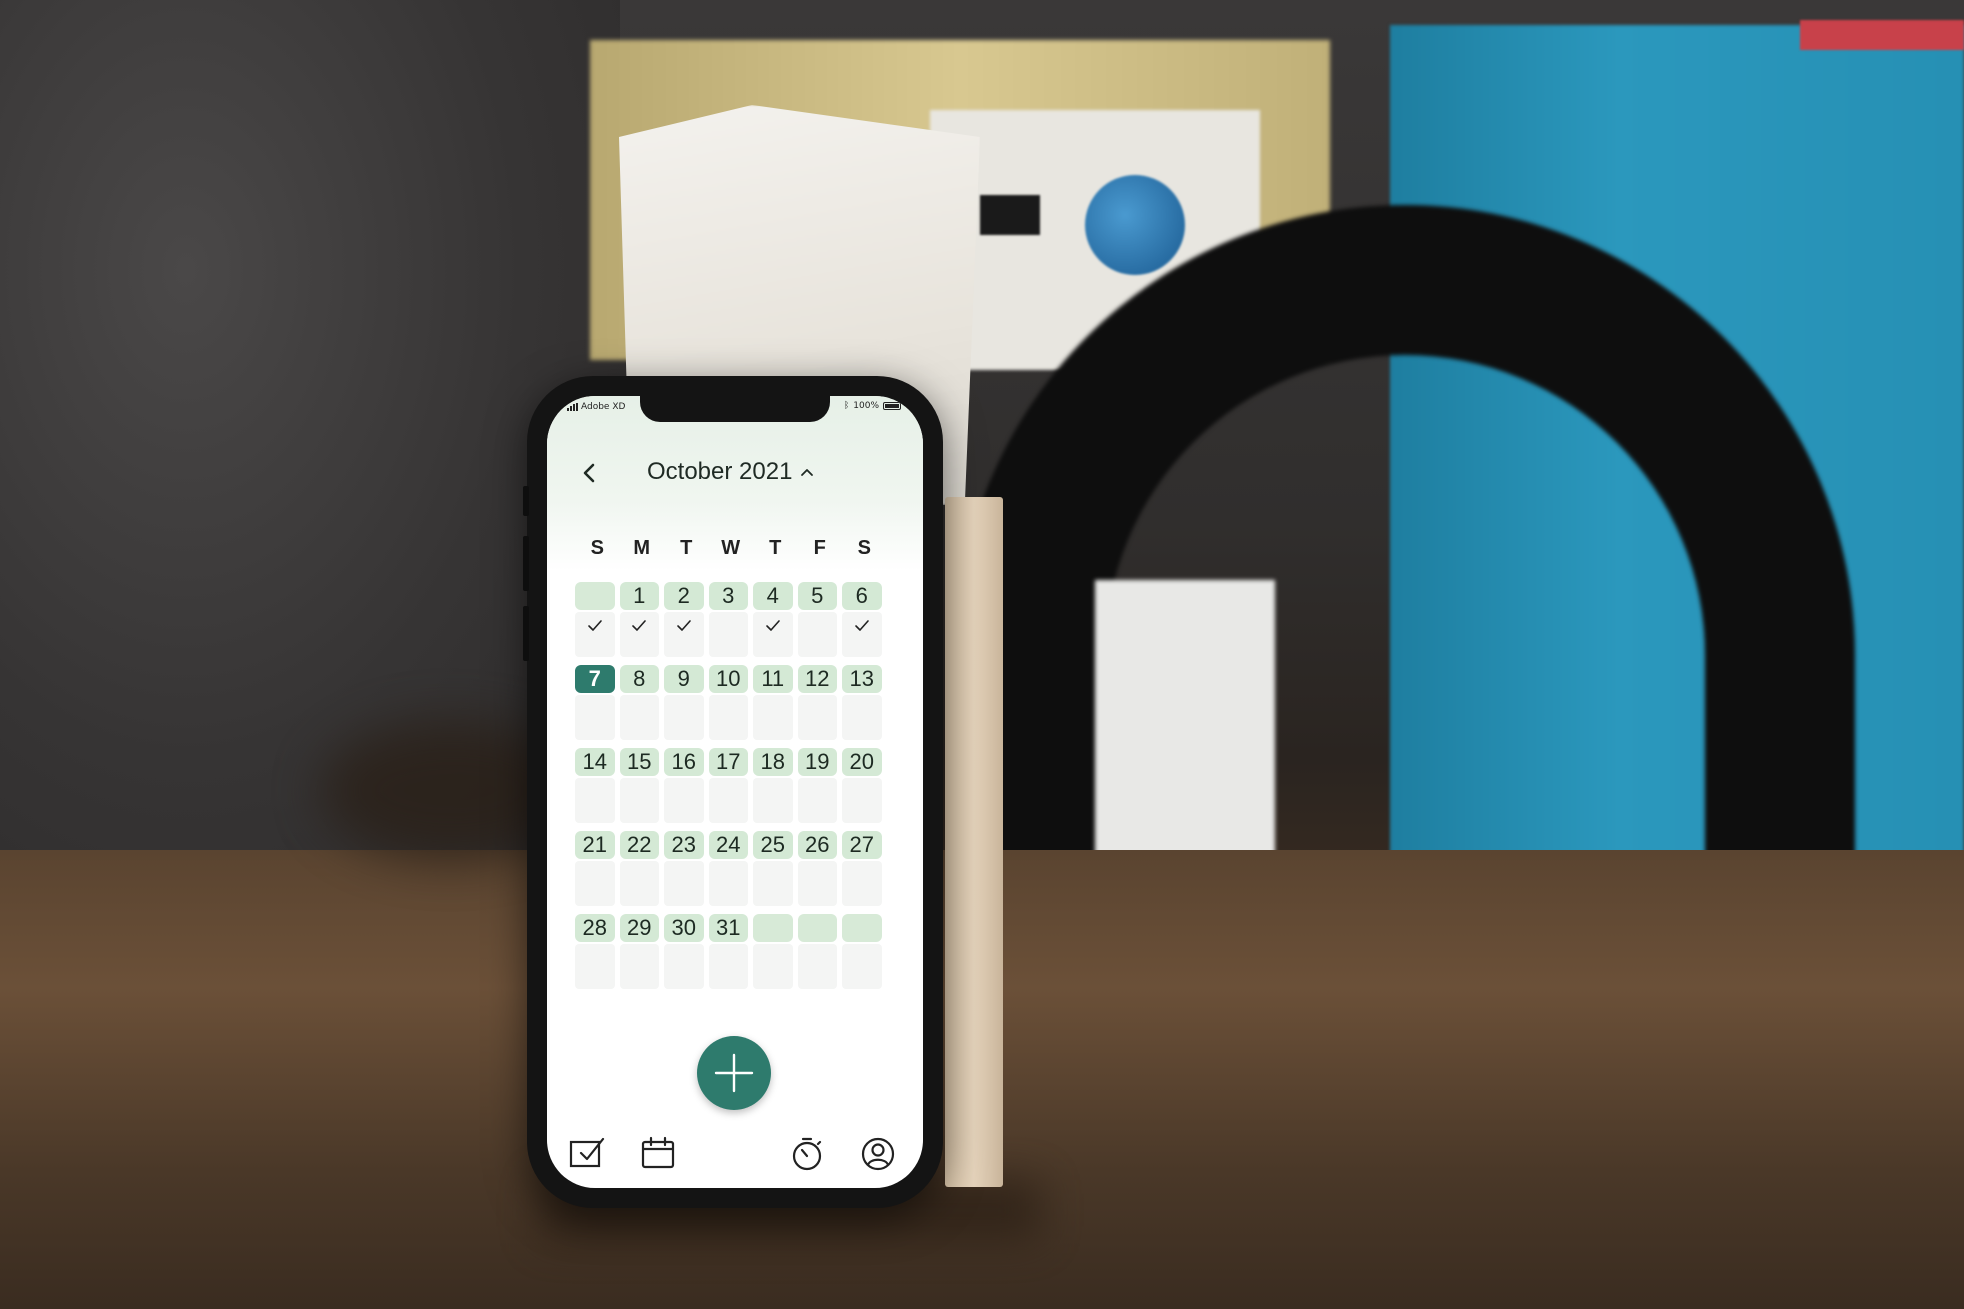 The height and width of the screenshot is (1309, 1964). I want to click on calendar-day-today: 7, so click(595, 702).